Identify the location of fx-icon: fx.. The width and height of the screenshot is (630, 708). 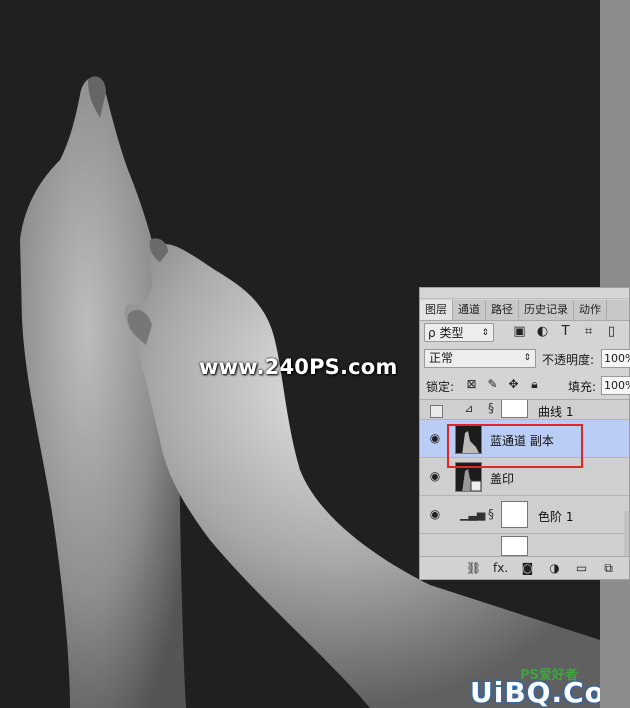
(500, 568).